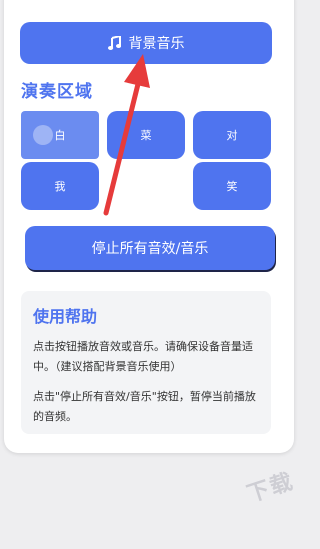 This screenshot has height=549, width=320. I want to click on pad-label: 对, so click(232, 135).